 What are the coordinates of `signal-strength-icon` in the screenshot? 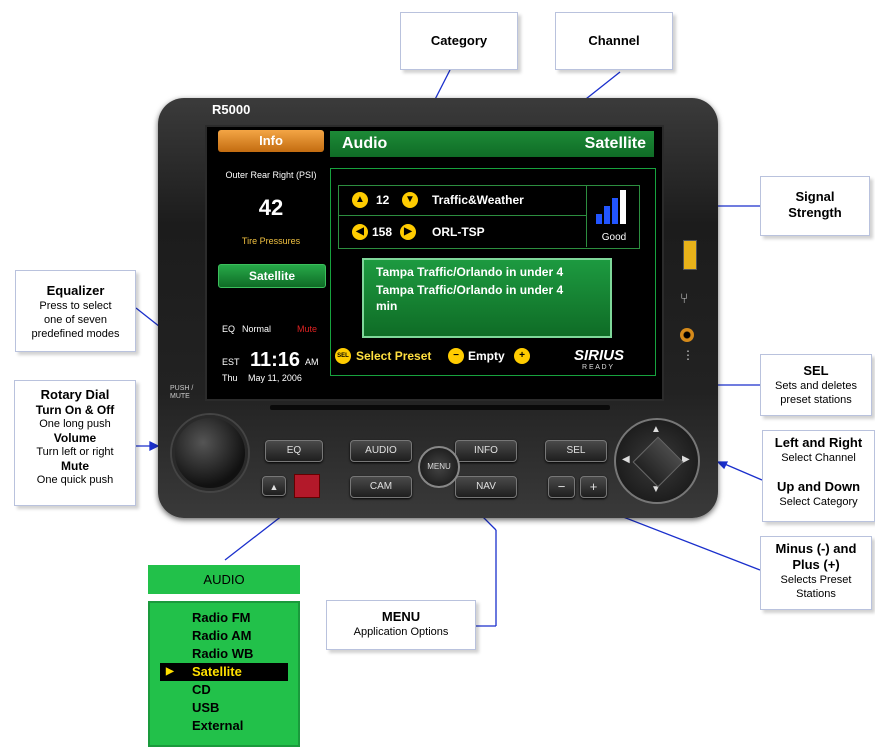 It's located at (614, 208).